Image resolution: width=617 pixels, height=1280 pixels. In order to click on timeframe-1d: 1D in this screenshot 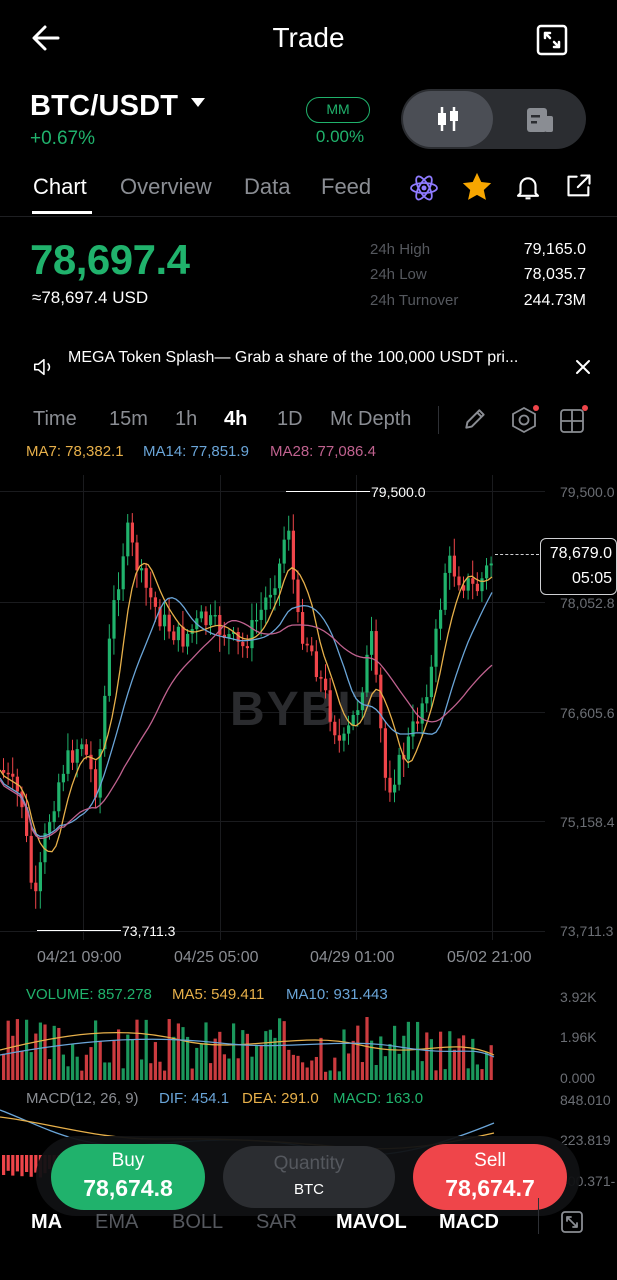, I will do `click(290, 419)`.